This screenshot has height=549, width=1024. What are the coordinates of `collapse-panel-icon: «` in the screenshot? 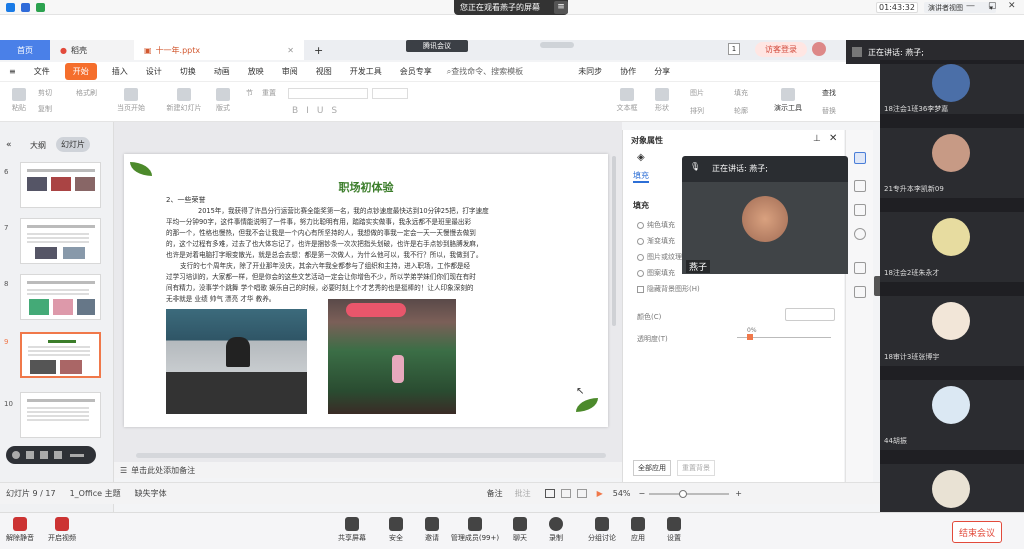 It's located at (9, 145).